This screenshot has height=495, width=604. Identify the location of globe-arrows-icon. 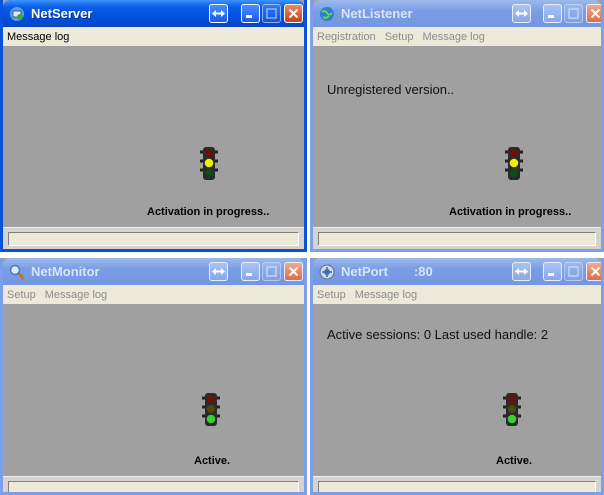
(327, 272).